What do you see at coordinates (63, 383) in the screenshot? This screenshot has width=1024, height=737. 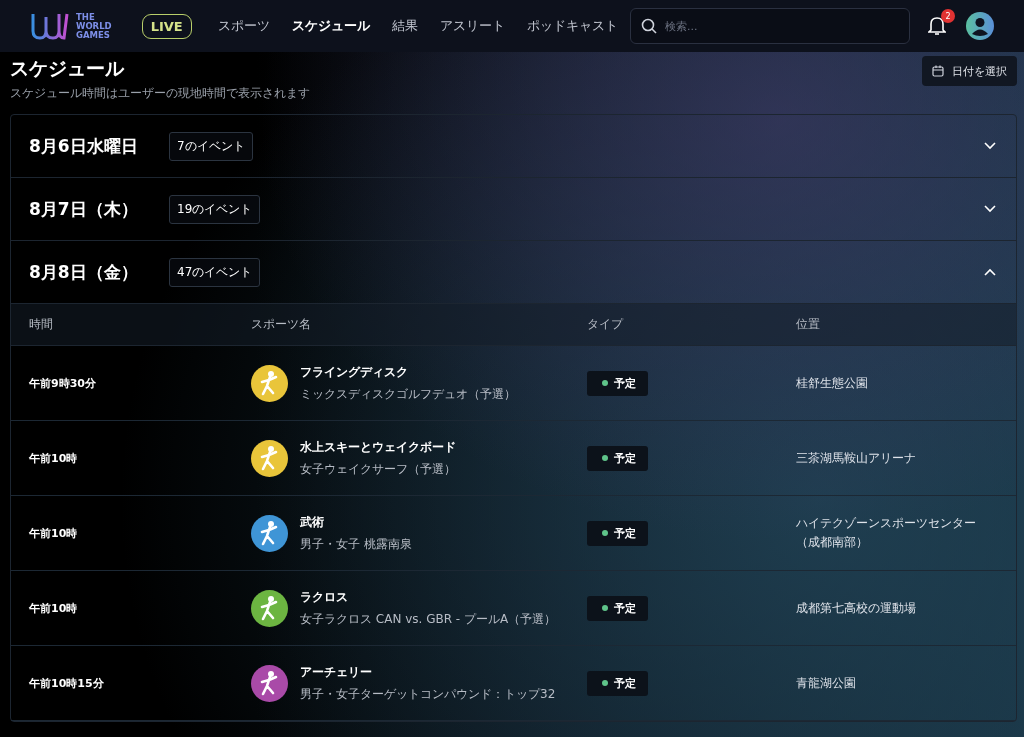 I see `event-time: 午前9時30分` at bounding box center [63, 383].